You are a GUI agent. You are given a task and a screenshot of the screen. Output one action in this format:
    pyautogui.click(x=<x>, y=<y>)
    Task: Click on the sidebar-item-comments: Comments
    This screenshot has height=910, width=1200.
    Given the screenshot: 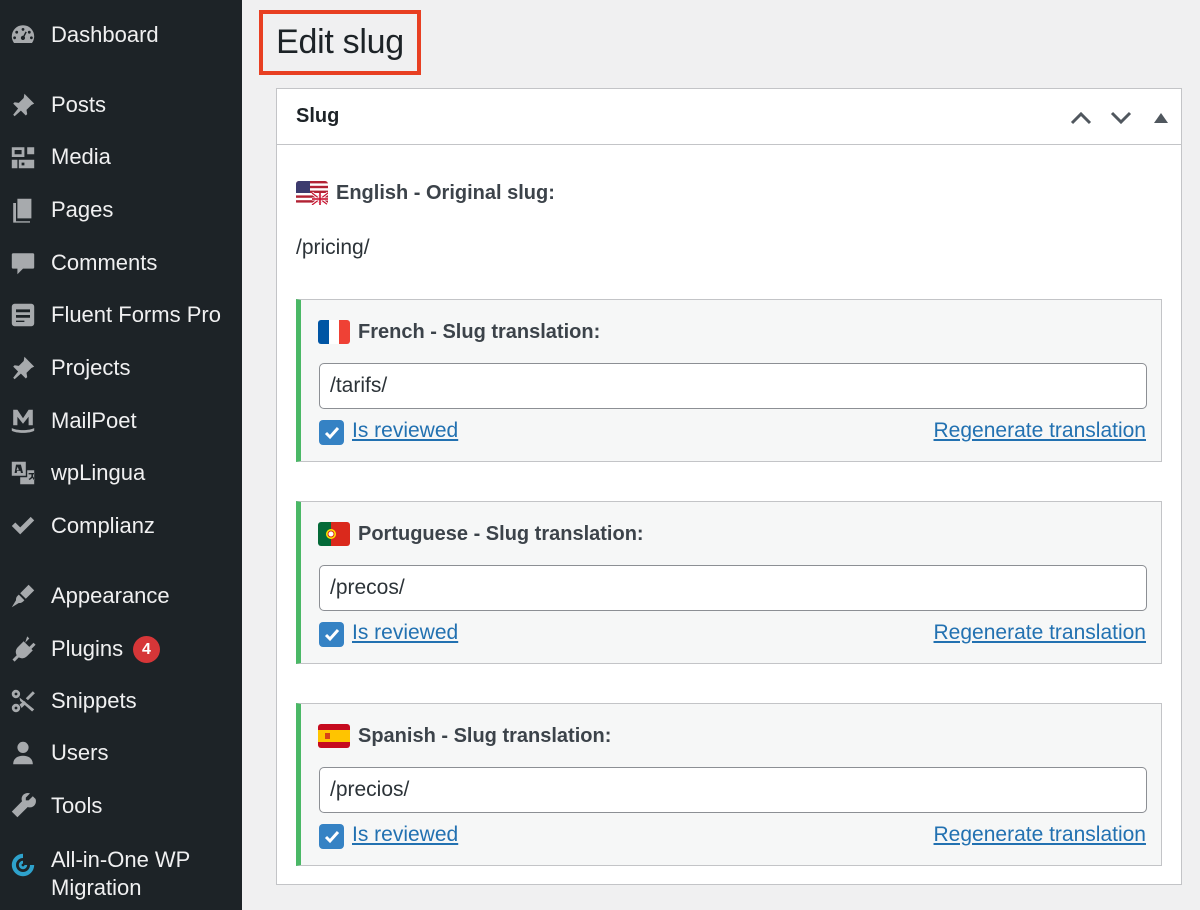 What is the action you would take?
    pyautogui.click(x=121, y=263)
    